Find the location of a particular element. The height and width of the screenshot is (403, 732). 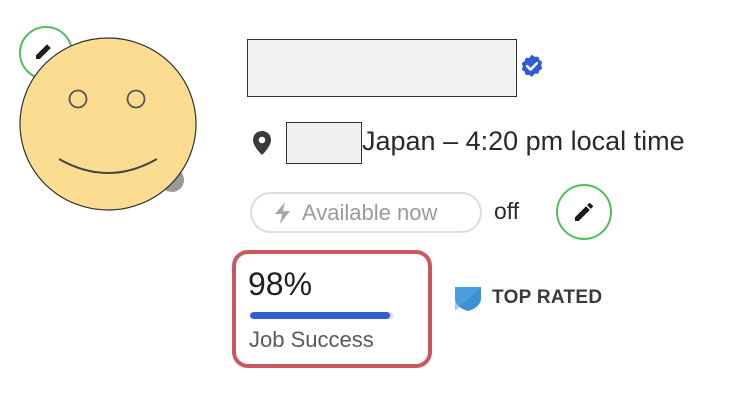

lightning-bolt-icon is located at coordinates (282, 212).